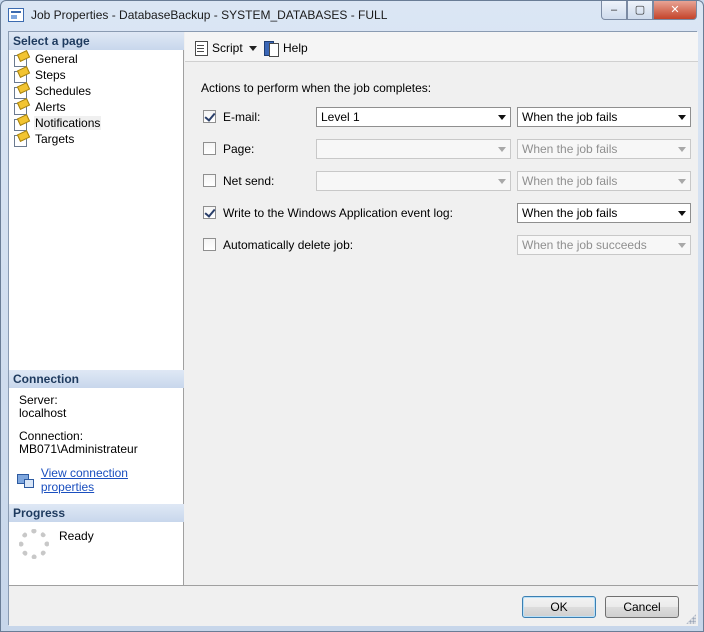 The image size is (704, 632). I want to click on ok-button: OK, so click(559, 607).